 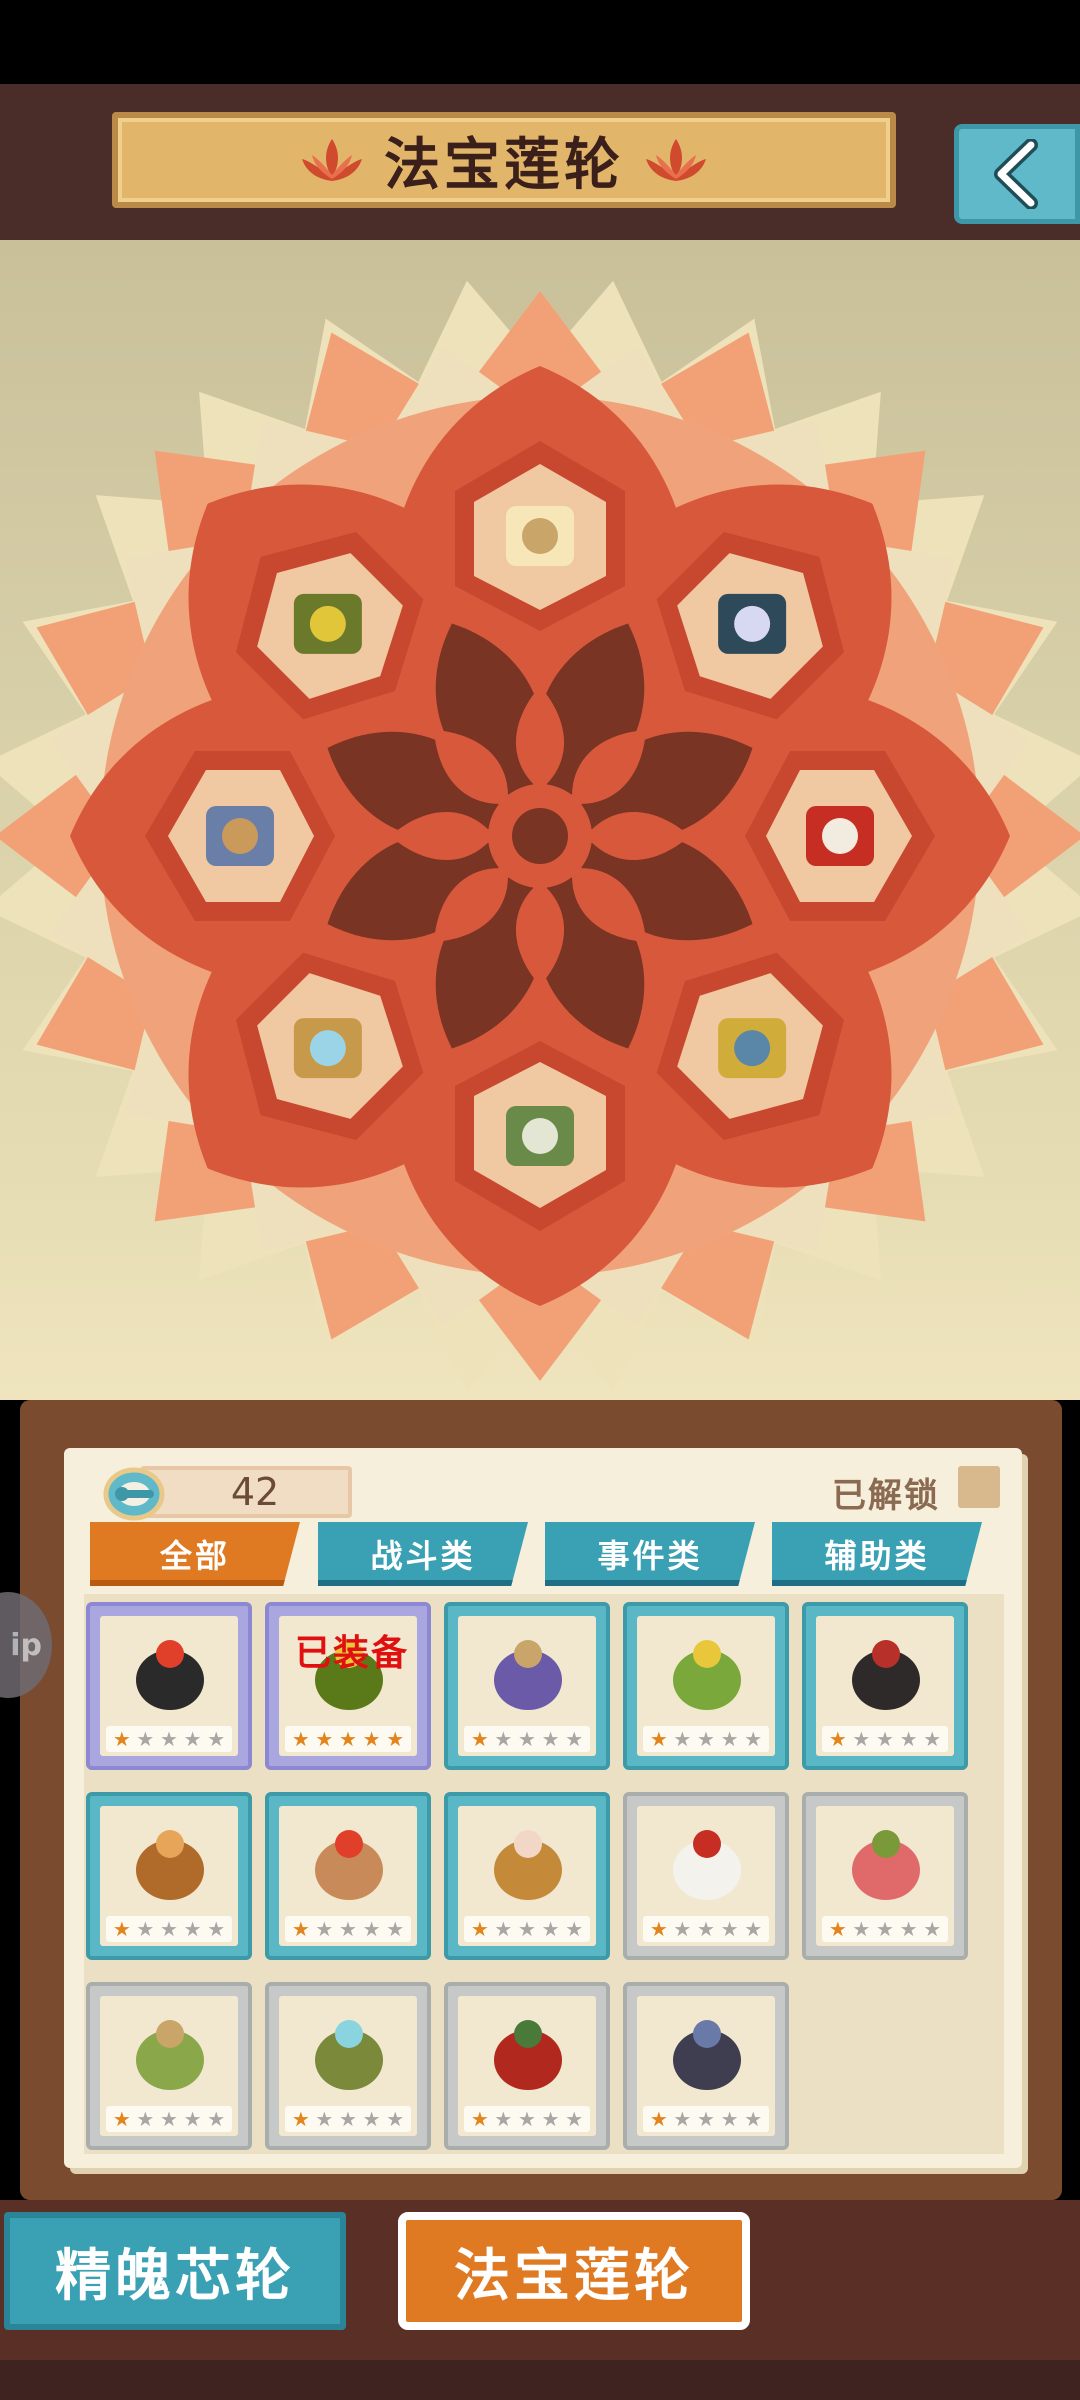 I want to click on item-slot-red-fruit: ★ ★ ★ ★ ★, so click(x=527, y=2066).